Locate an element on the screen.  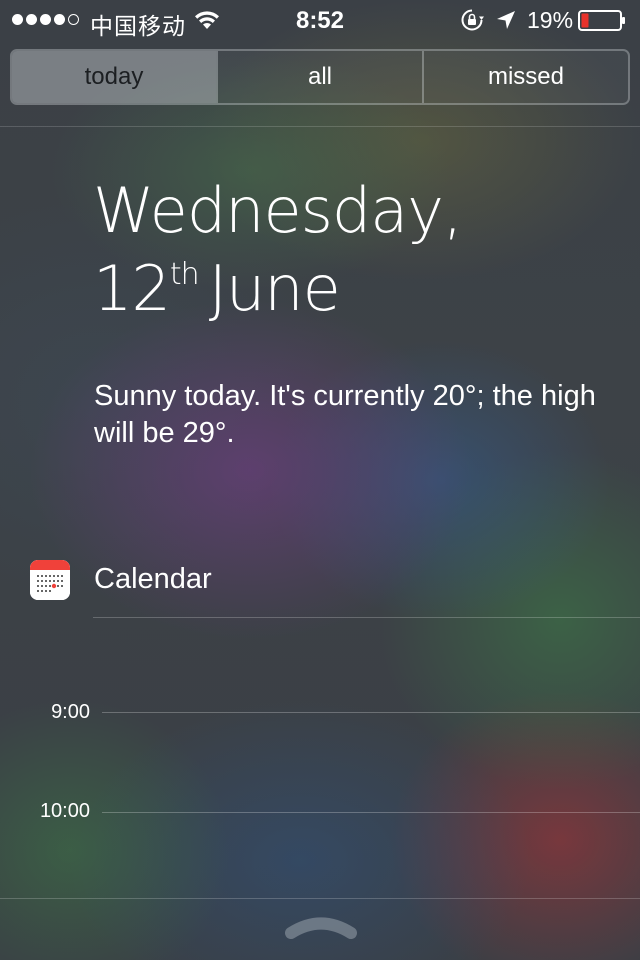
hour-label-9: 9:00 is located at coordinates (70, 712).